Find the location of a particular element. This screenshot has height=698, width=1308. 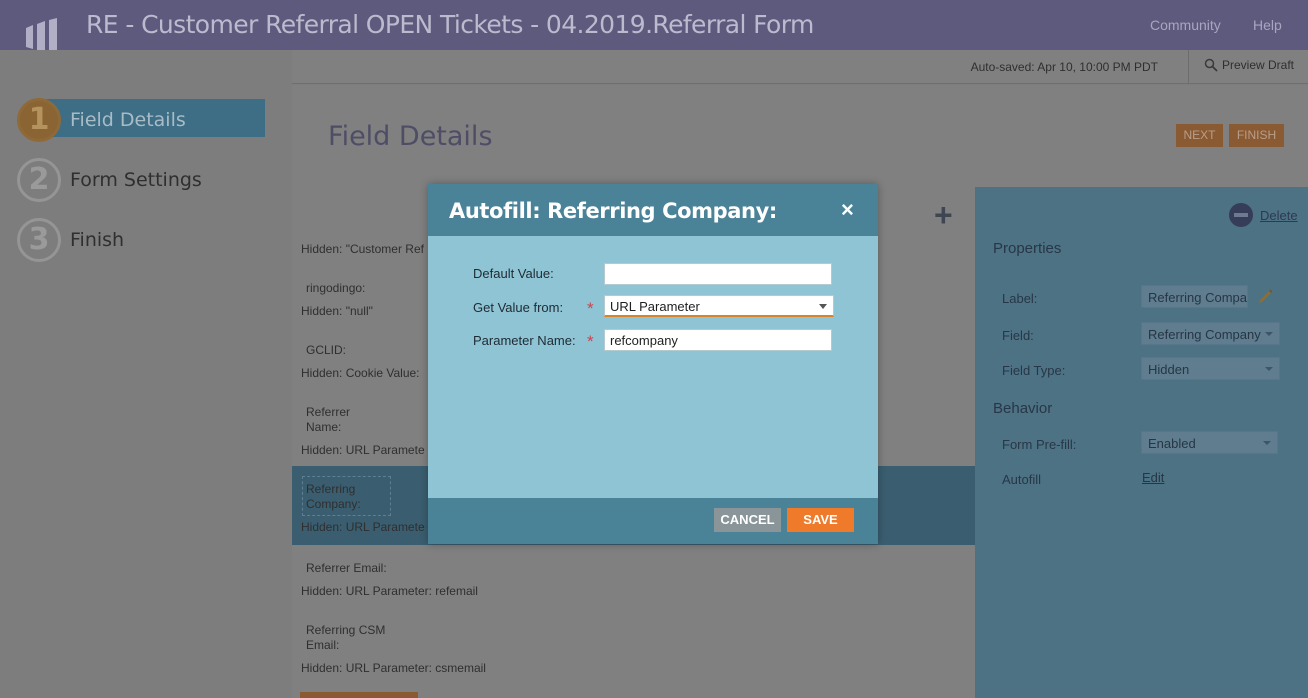

field-name: Email: is located at coordinates (322, 645).